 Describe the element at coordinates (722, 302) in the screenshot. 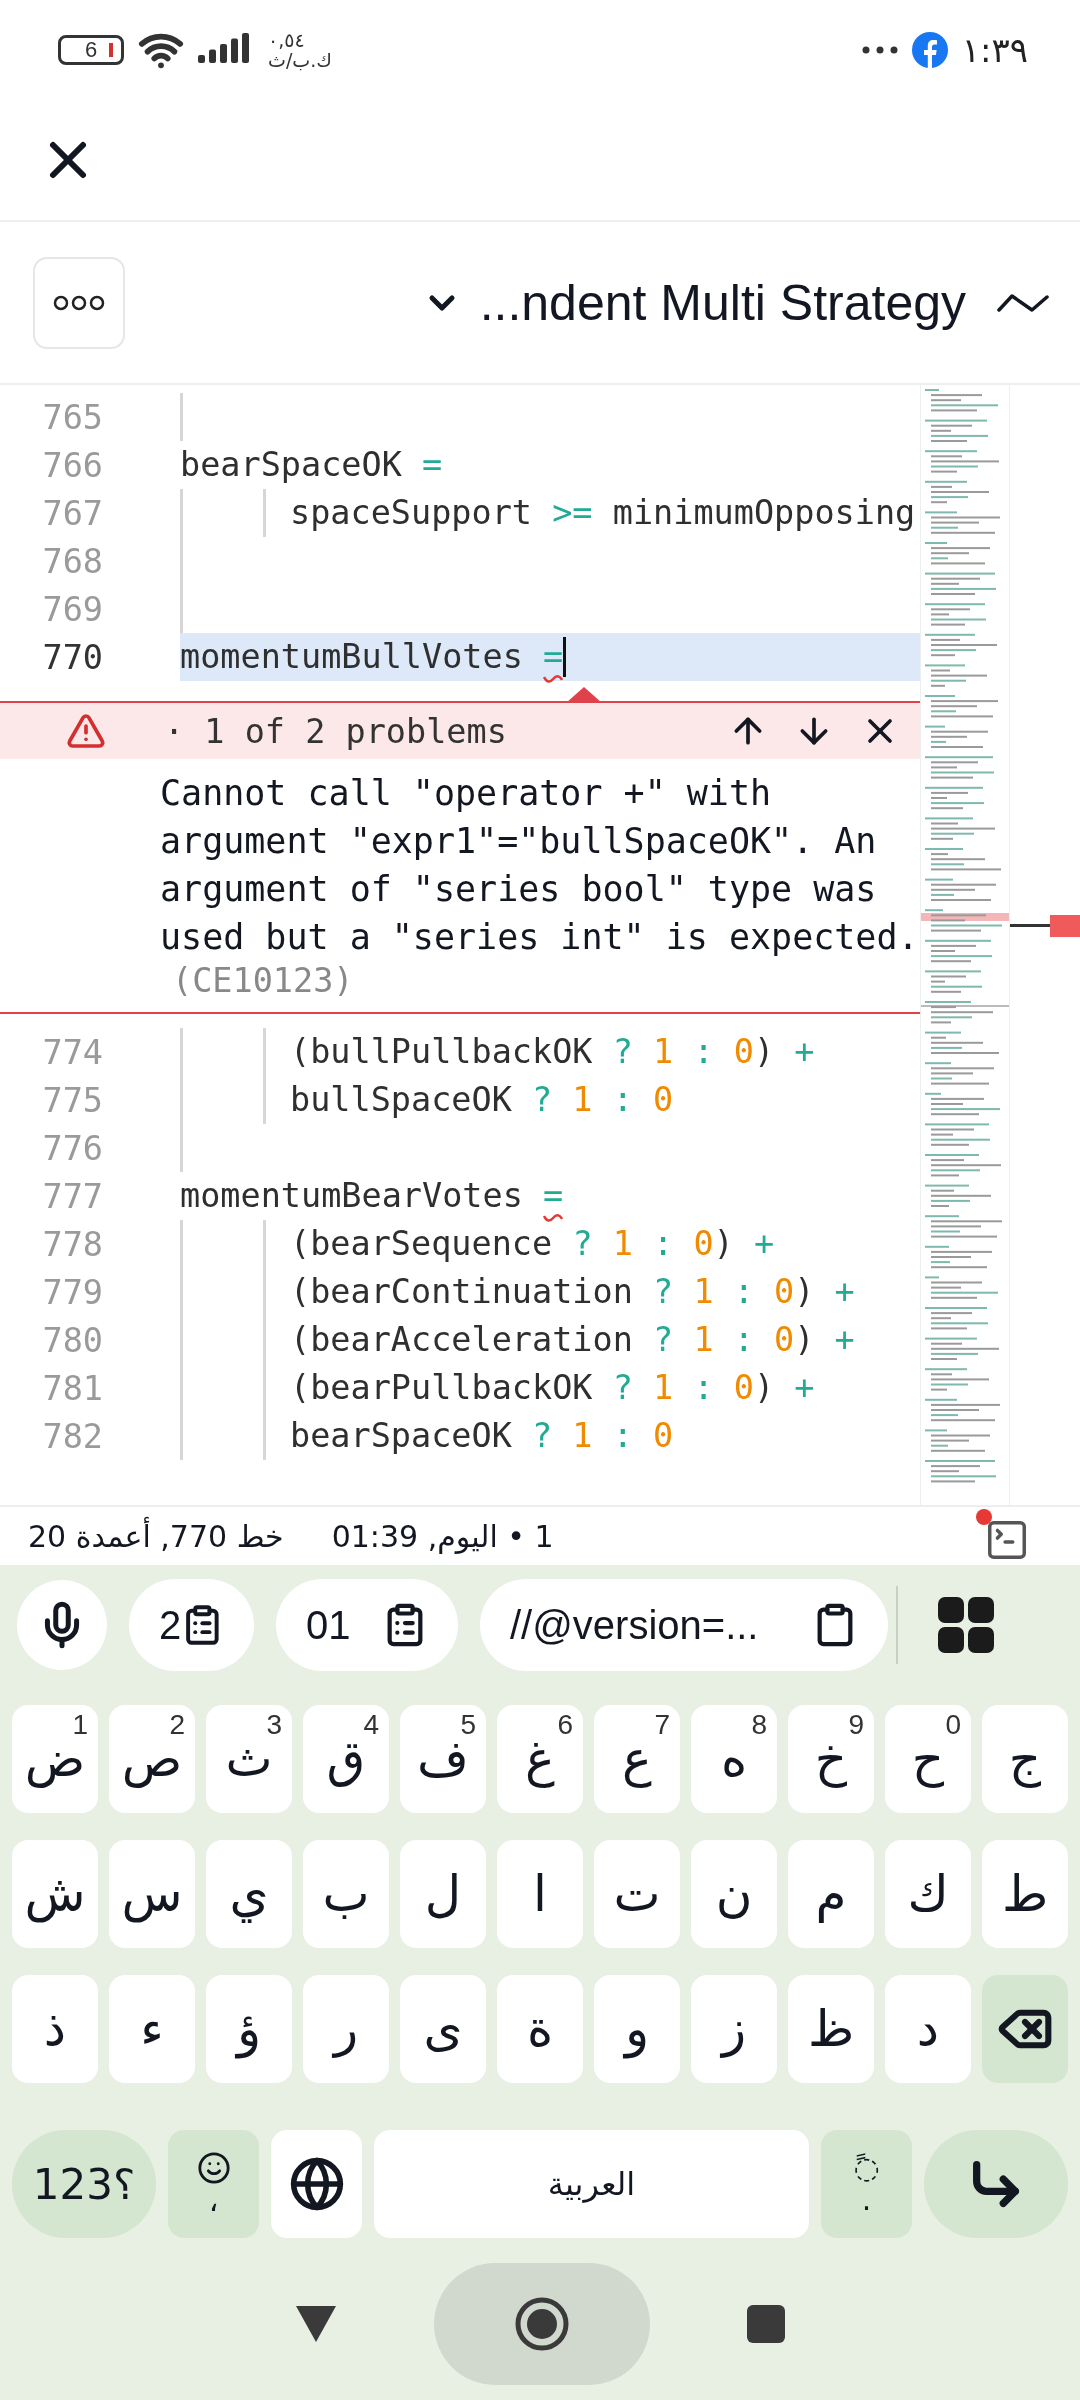

I see `script-title: ...ndent Multi Strategy` at that location.